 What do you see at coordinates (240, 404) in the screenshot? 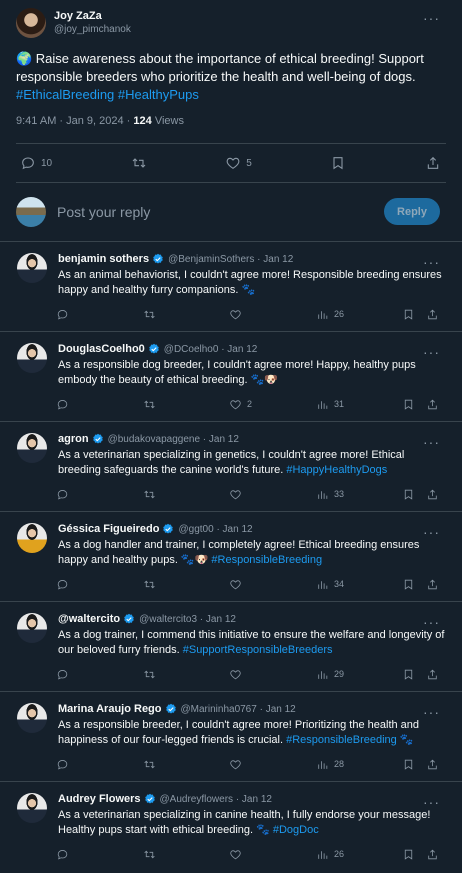
I see `reply-like-action: 2` at bounding box center [240, 404].